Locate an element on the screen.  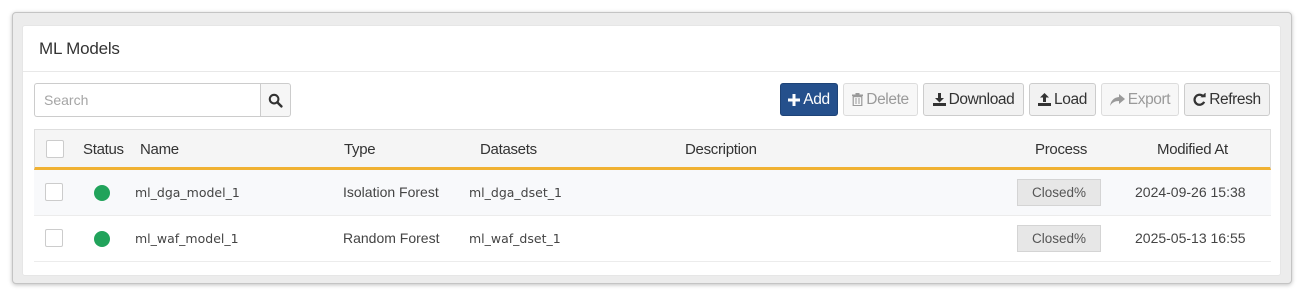
trash-icon is located at coordinates (858, 99).